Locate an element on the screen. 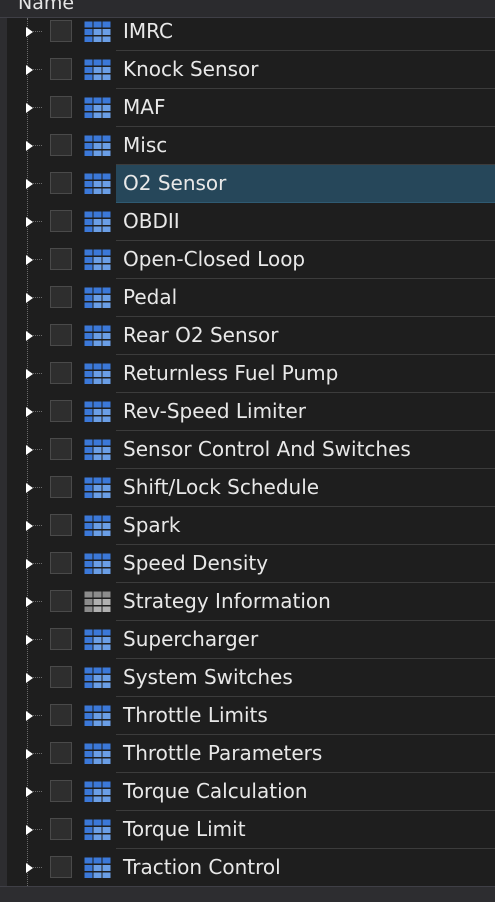  tree-row: Throttle Limits is located at coordinates (251, 716).